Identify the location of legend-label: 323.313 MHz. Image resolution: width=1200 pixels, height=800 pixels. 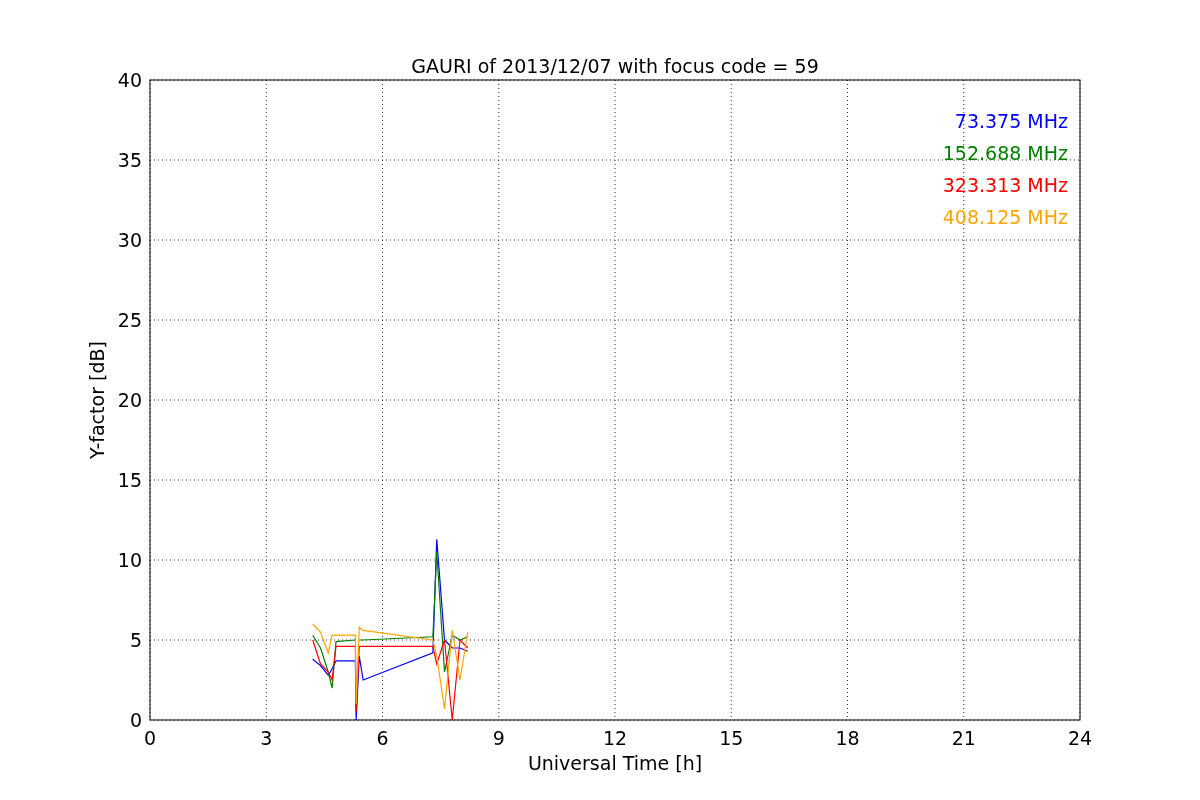
(1005, 185).